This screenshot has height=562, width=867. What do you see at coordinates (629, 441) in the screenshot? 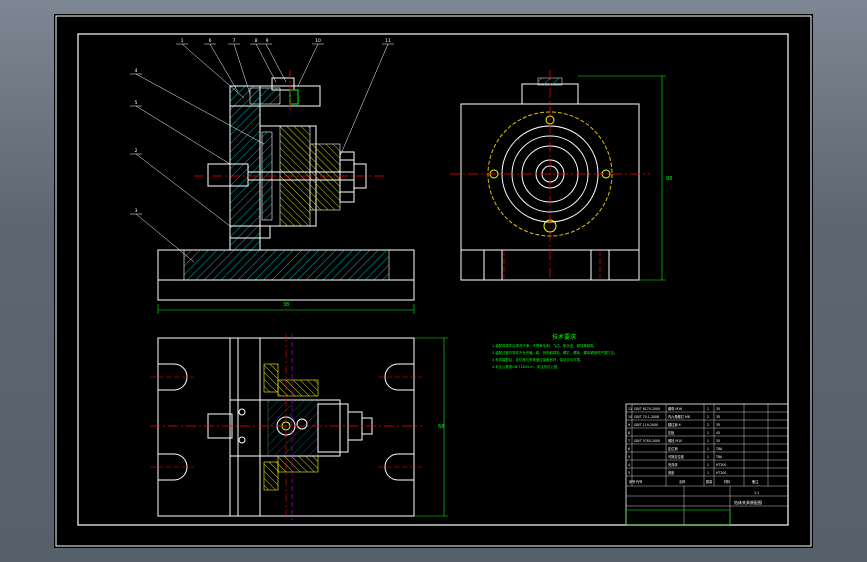
I see `parts-cell: 7` at bounding box center [629, 441].